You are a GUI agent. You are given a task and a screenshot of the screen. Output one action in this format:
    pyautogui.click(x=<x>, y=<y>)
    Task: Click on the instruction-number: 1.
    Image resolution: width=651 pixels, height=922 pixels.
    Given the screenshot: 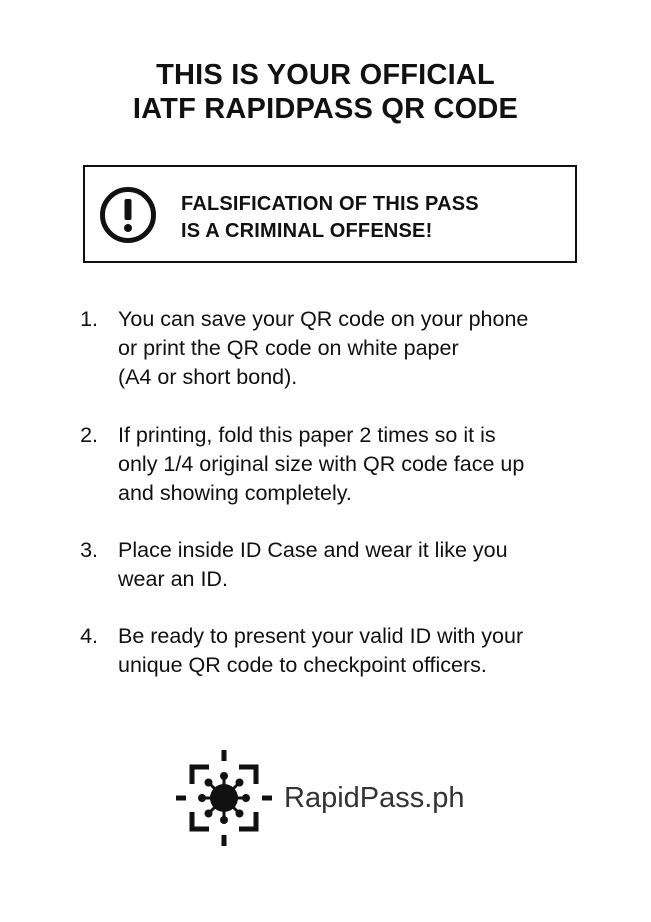 What is the action you would take?
    pyautogui.click(x=89, y=319)
    